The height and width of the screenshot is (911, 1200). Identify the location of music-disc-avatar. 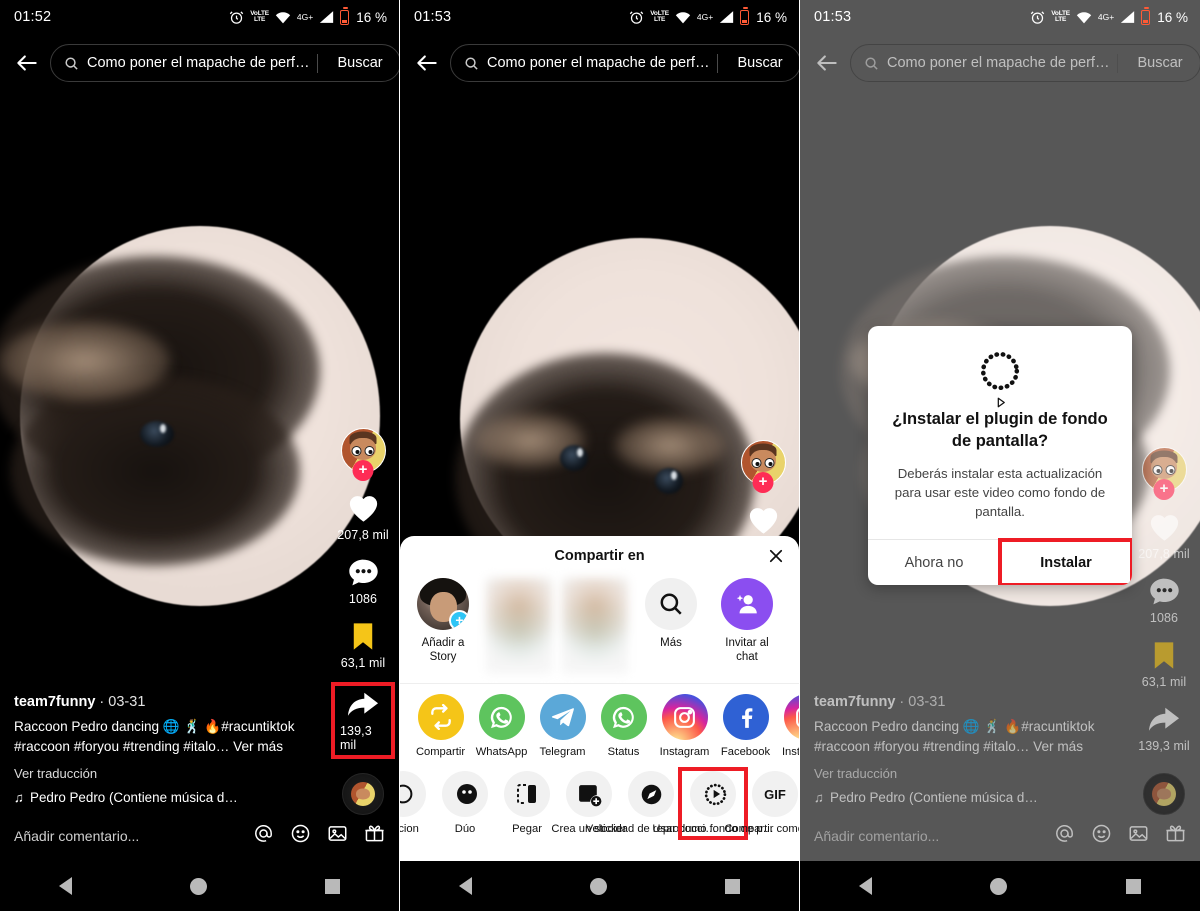
(1164, 794).